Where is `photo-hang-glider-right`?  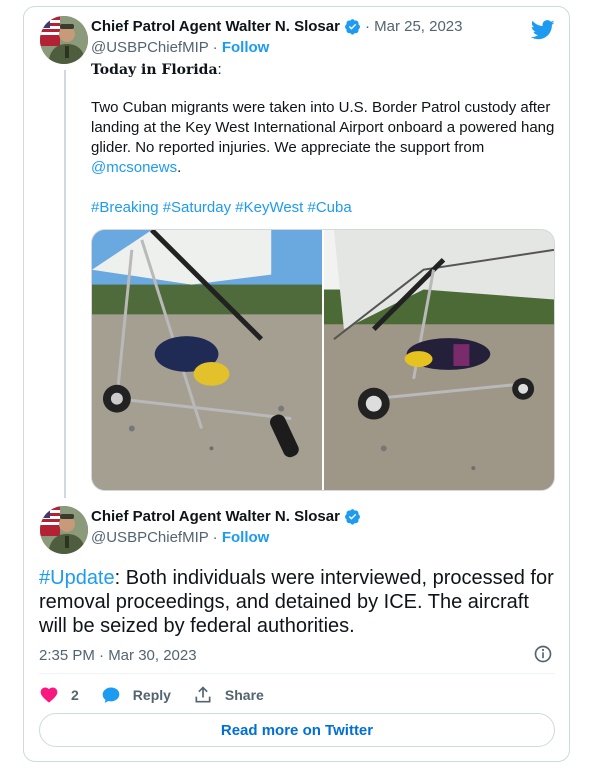
photo-hang-glider-right is located at coordinates (439, 360).